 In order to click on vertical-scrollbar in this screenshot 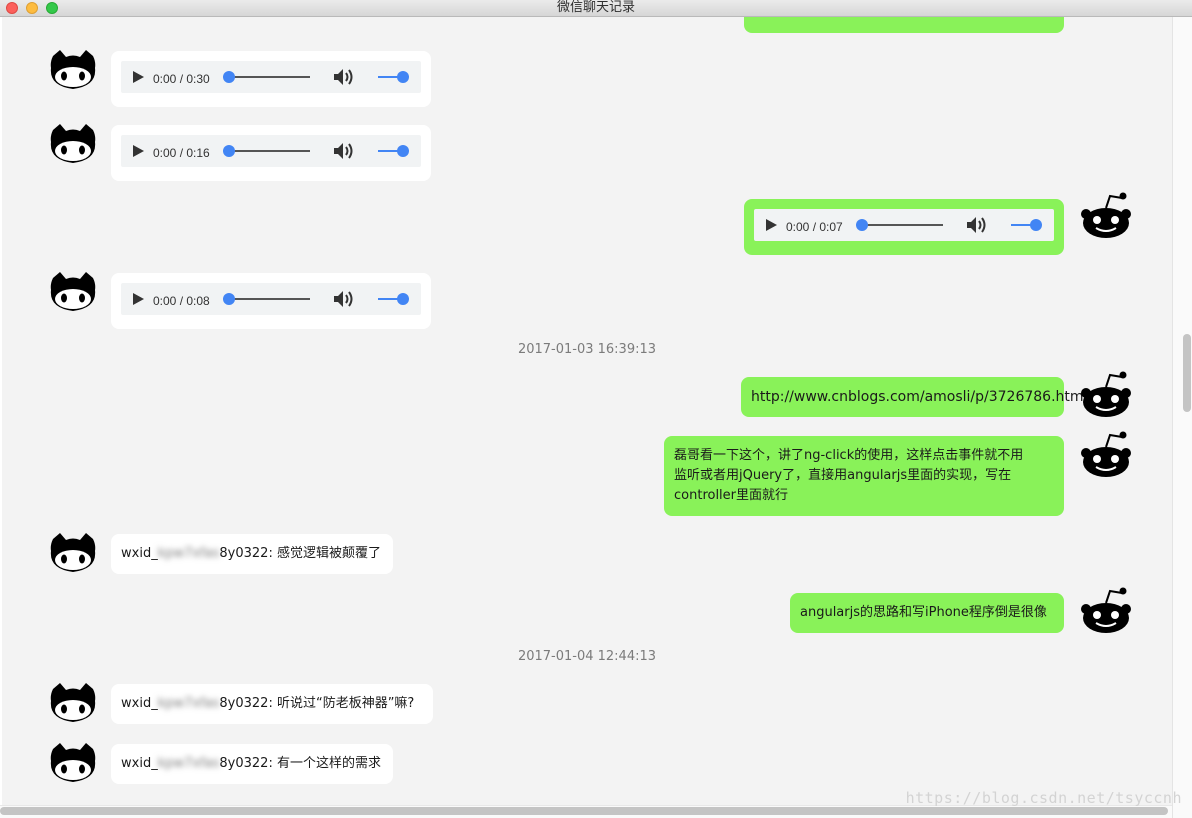, I will do `click(1182, 417)`.